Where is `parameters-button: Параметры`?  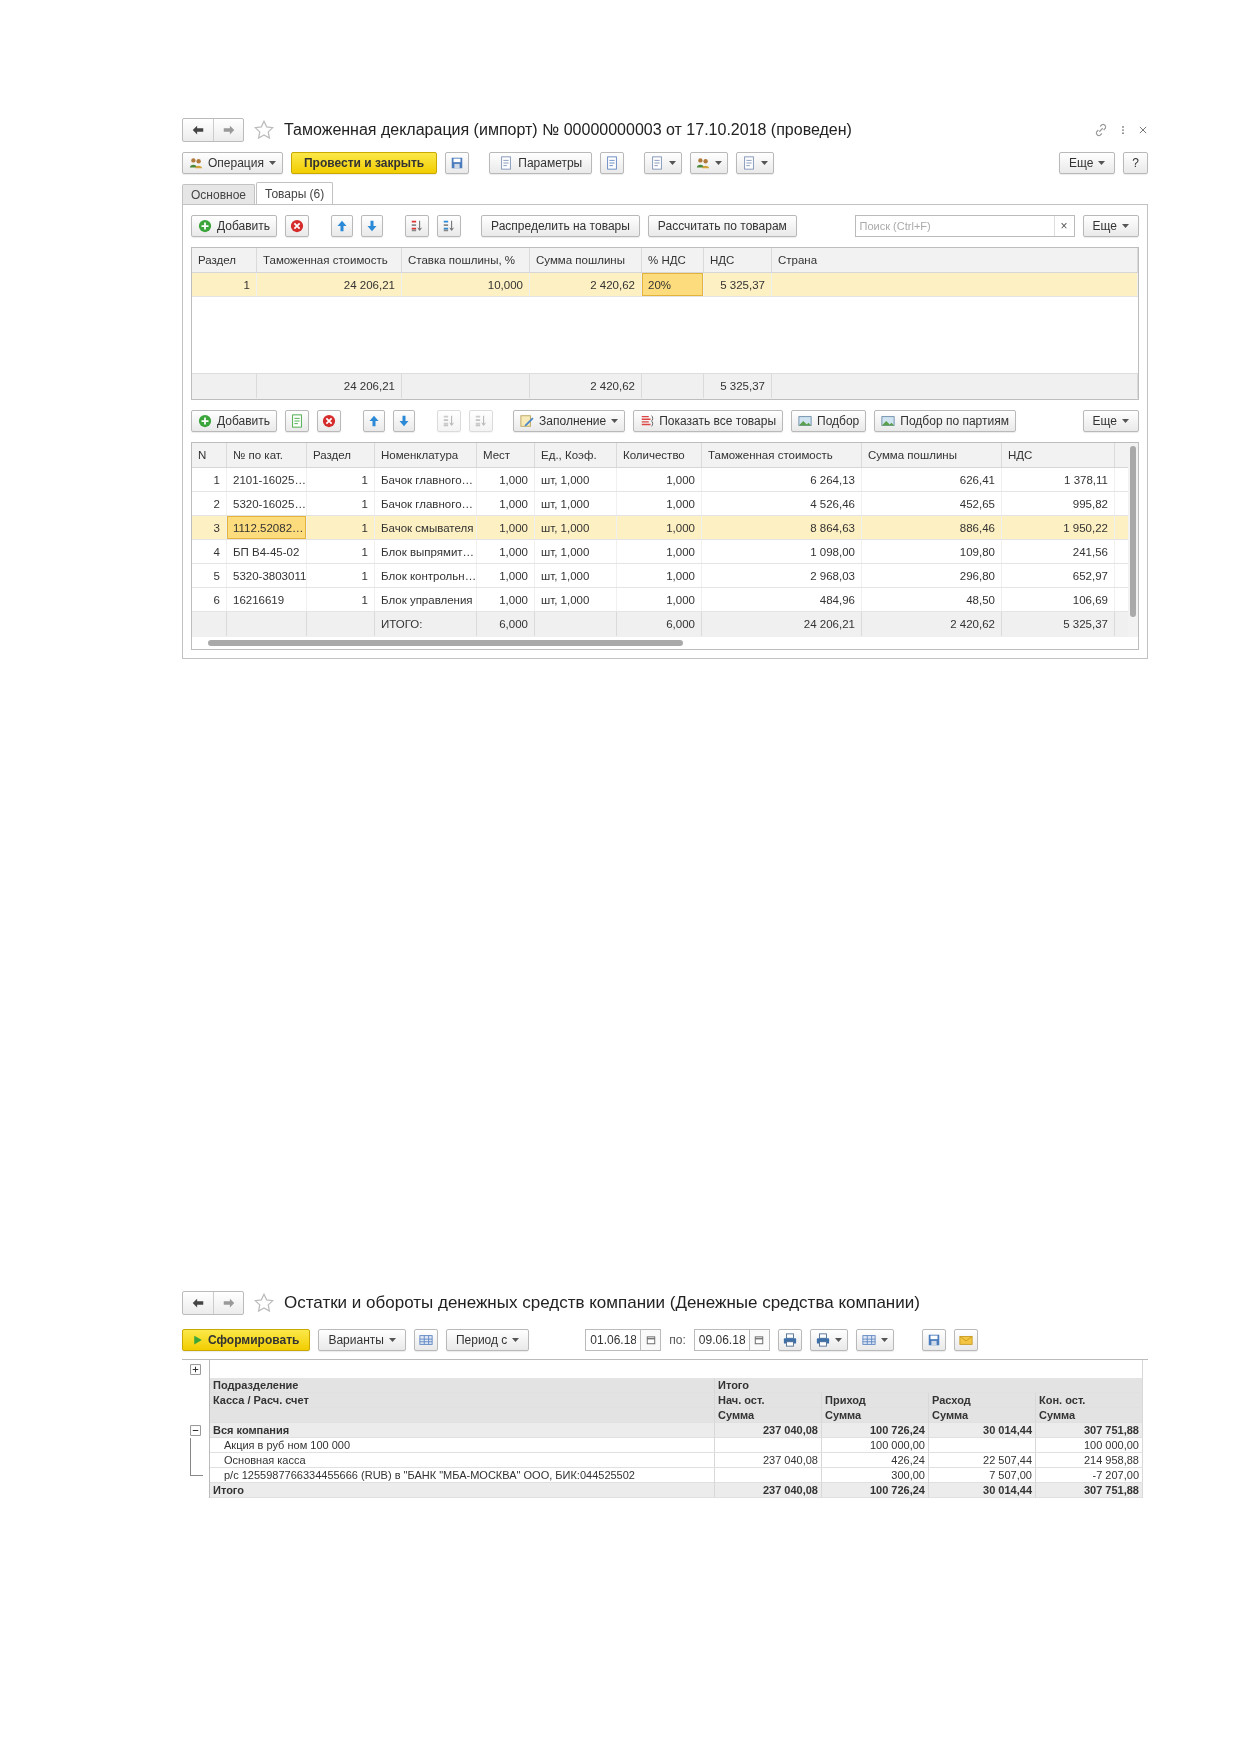
parameters-button: Параметры is located at coordinates (541, 163).